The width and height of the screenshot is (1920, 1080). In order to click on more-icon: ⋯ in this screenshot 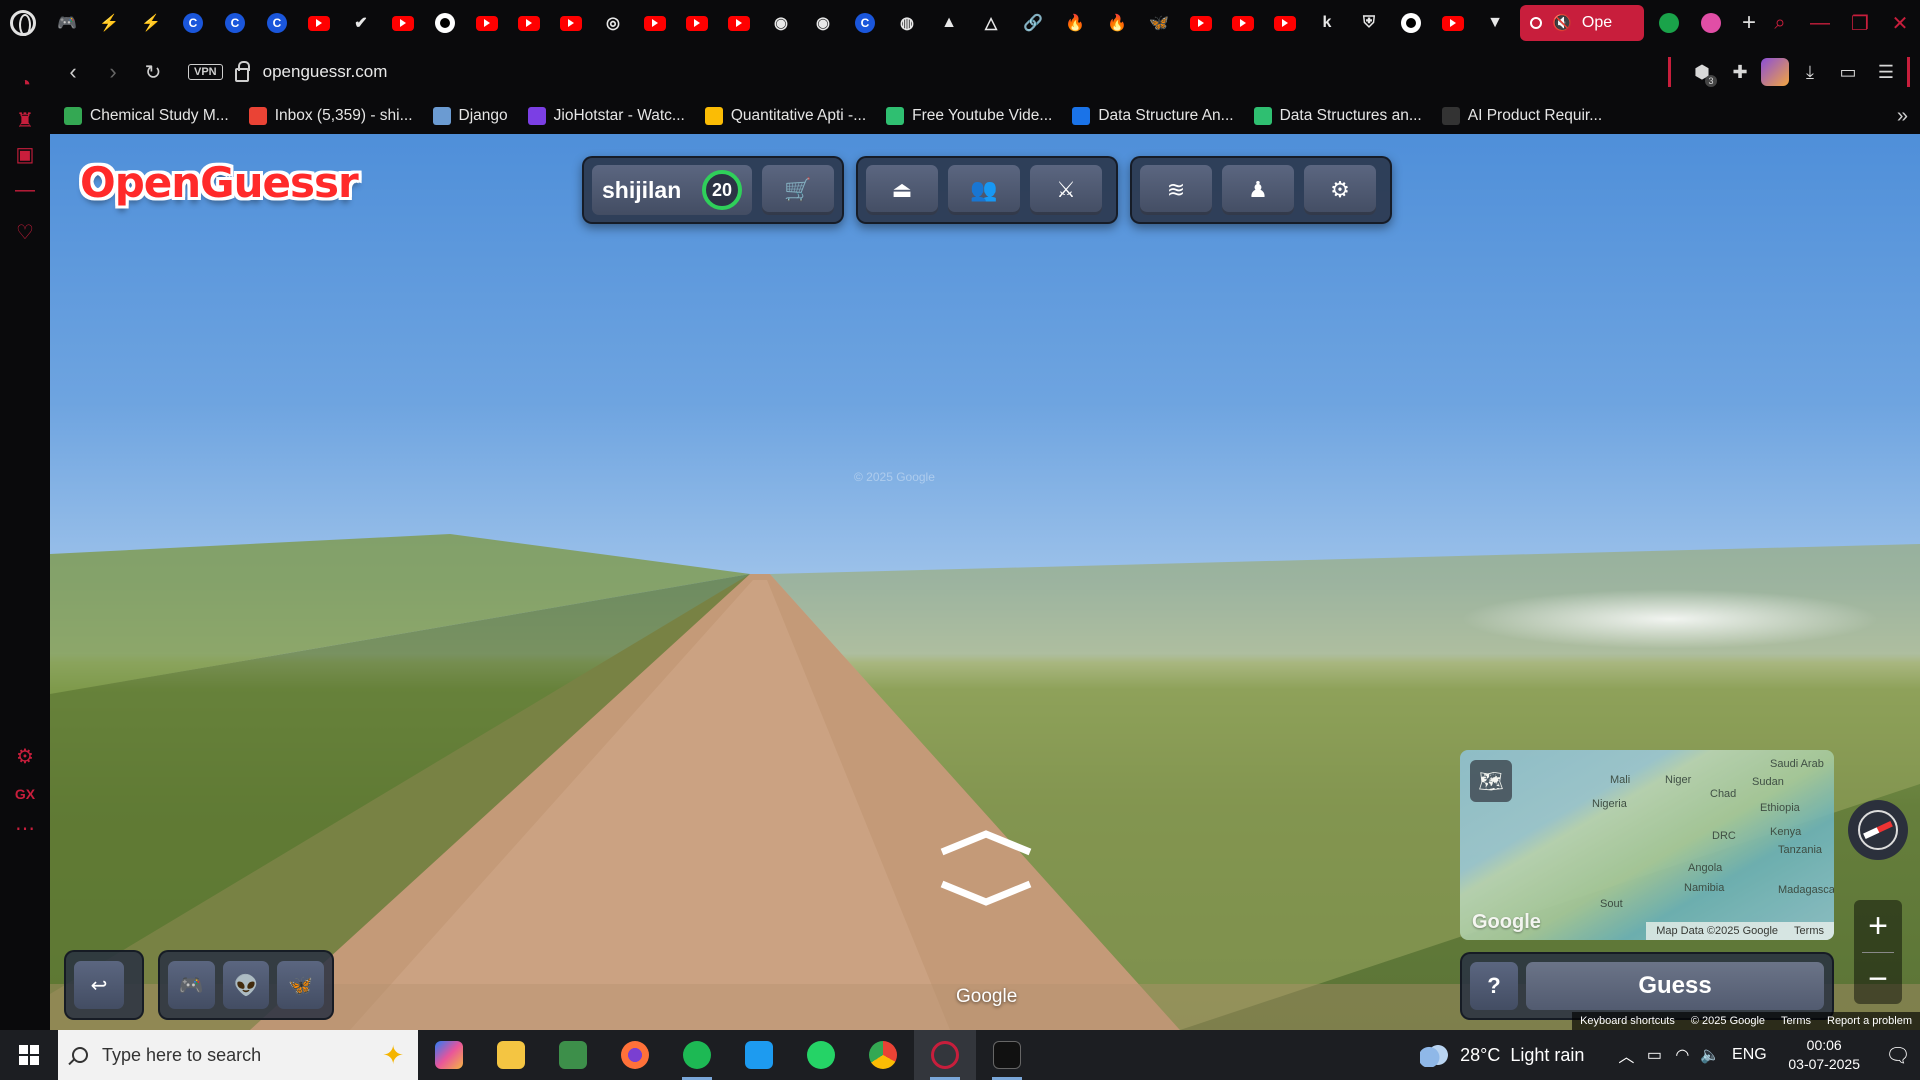, I will do `click(25, 828)`.